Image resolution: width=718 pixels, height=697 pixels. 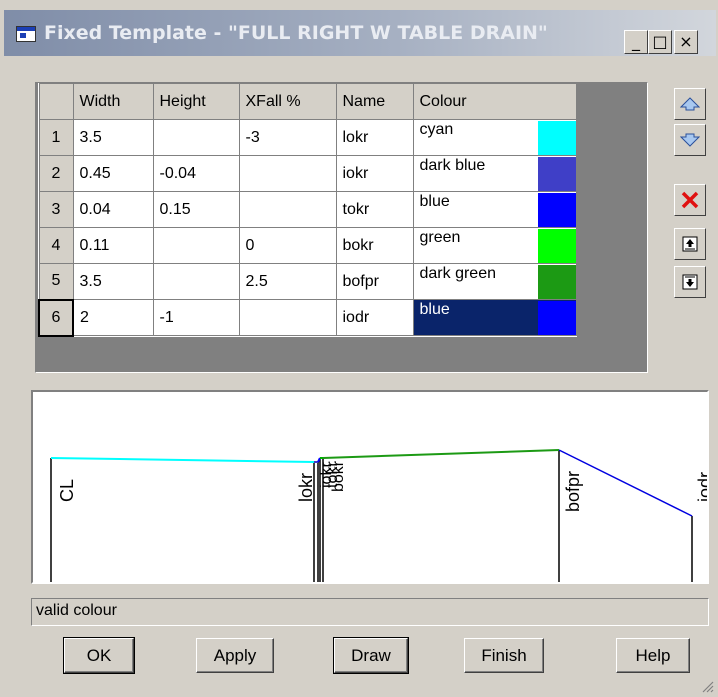 What do you see at coordinates (494, 101) in the screenshot?
I see `col-header-colour: Colour` at bounding box center [494, 101].